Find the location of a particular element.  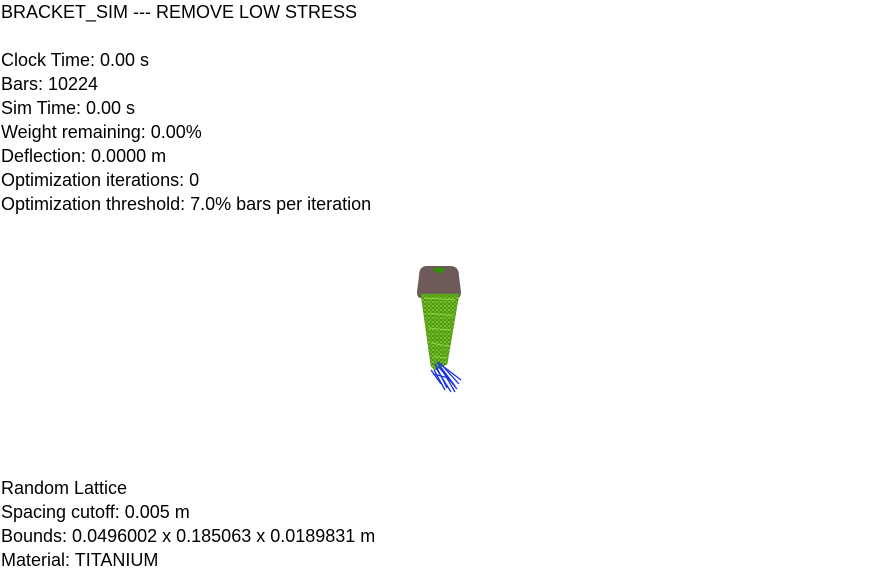

clock-time-readout: Clock Time: 0.00 s is located at coordinates (75, 60).